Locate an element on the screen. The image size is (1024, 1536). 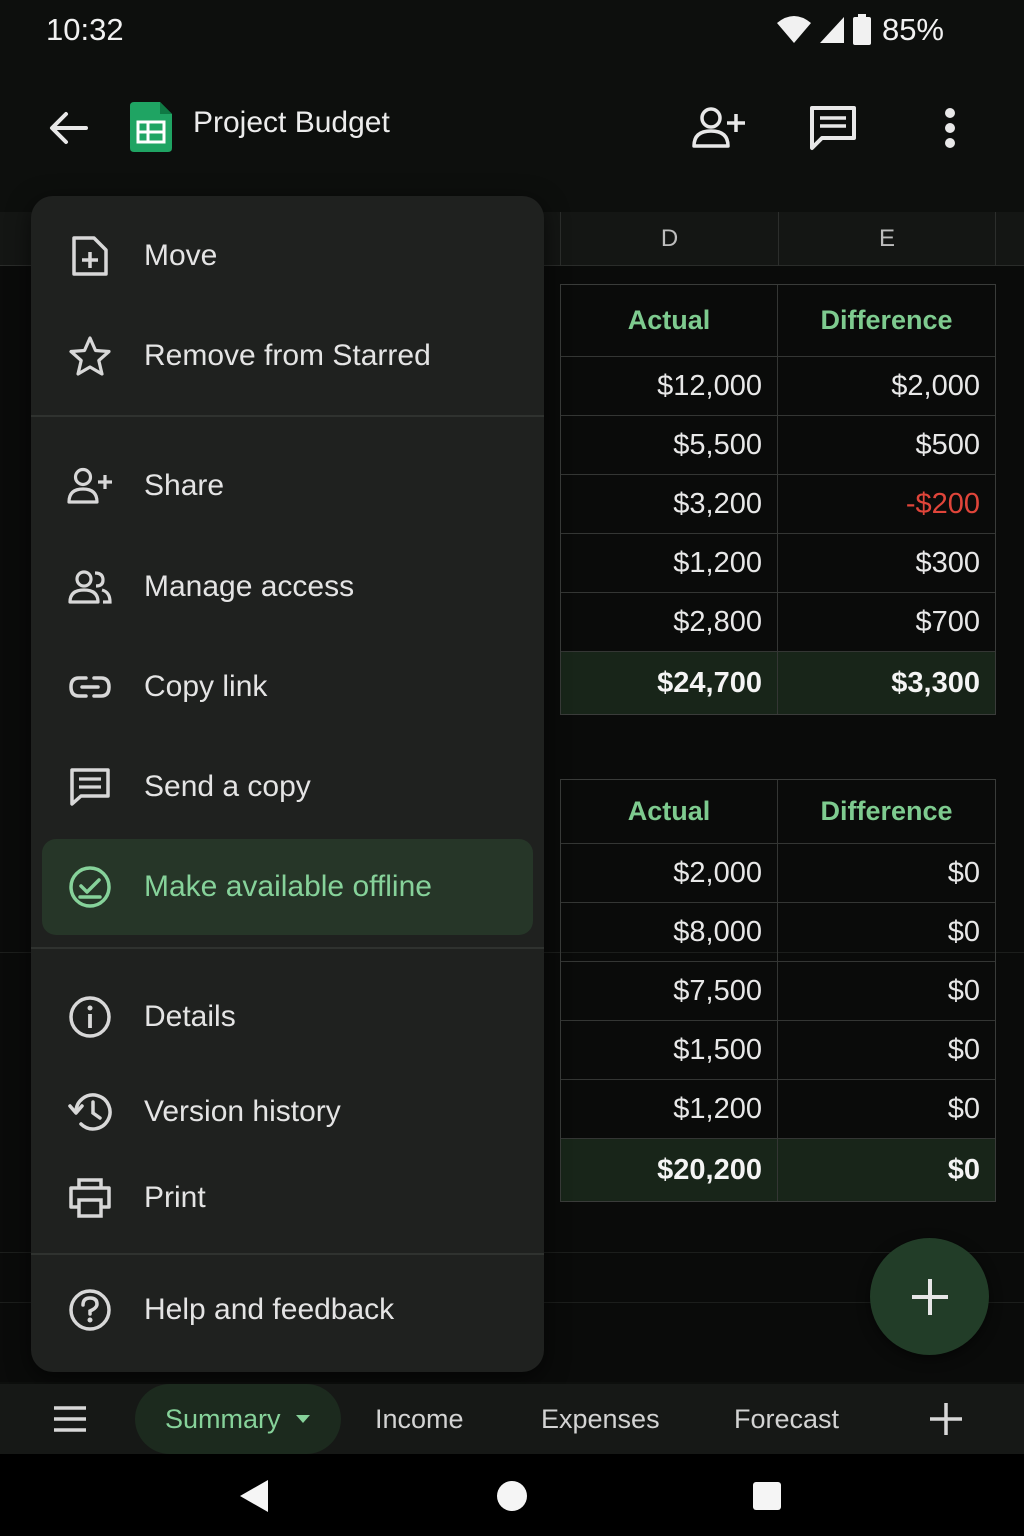
all-sheets-menu-icon is located at coordinates (70, 1419).